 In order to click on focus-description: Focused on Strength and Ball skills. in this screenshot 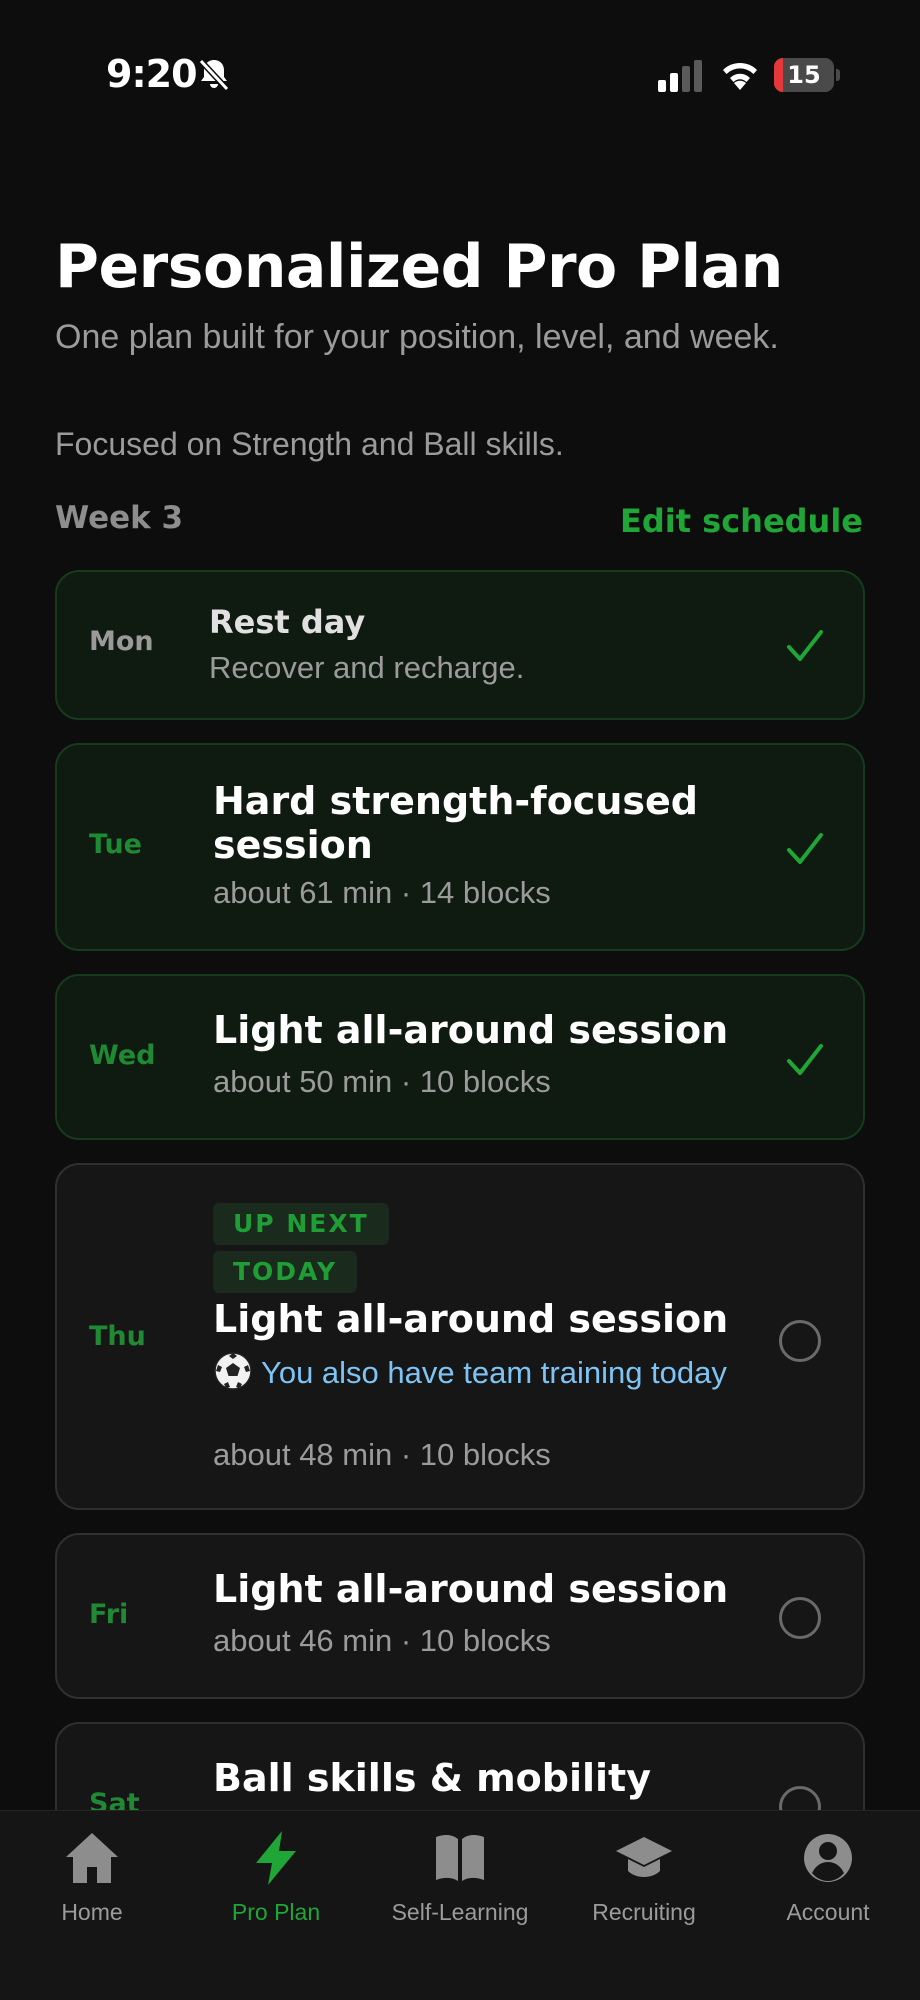, I will do `click(309, 444)`.